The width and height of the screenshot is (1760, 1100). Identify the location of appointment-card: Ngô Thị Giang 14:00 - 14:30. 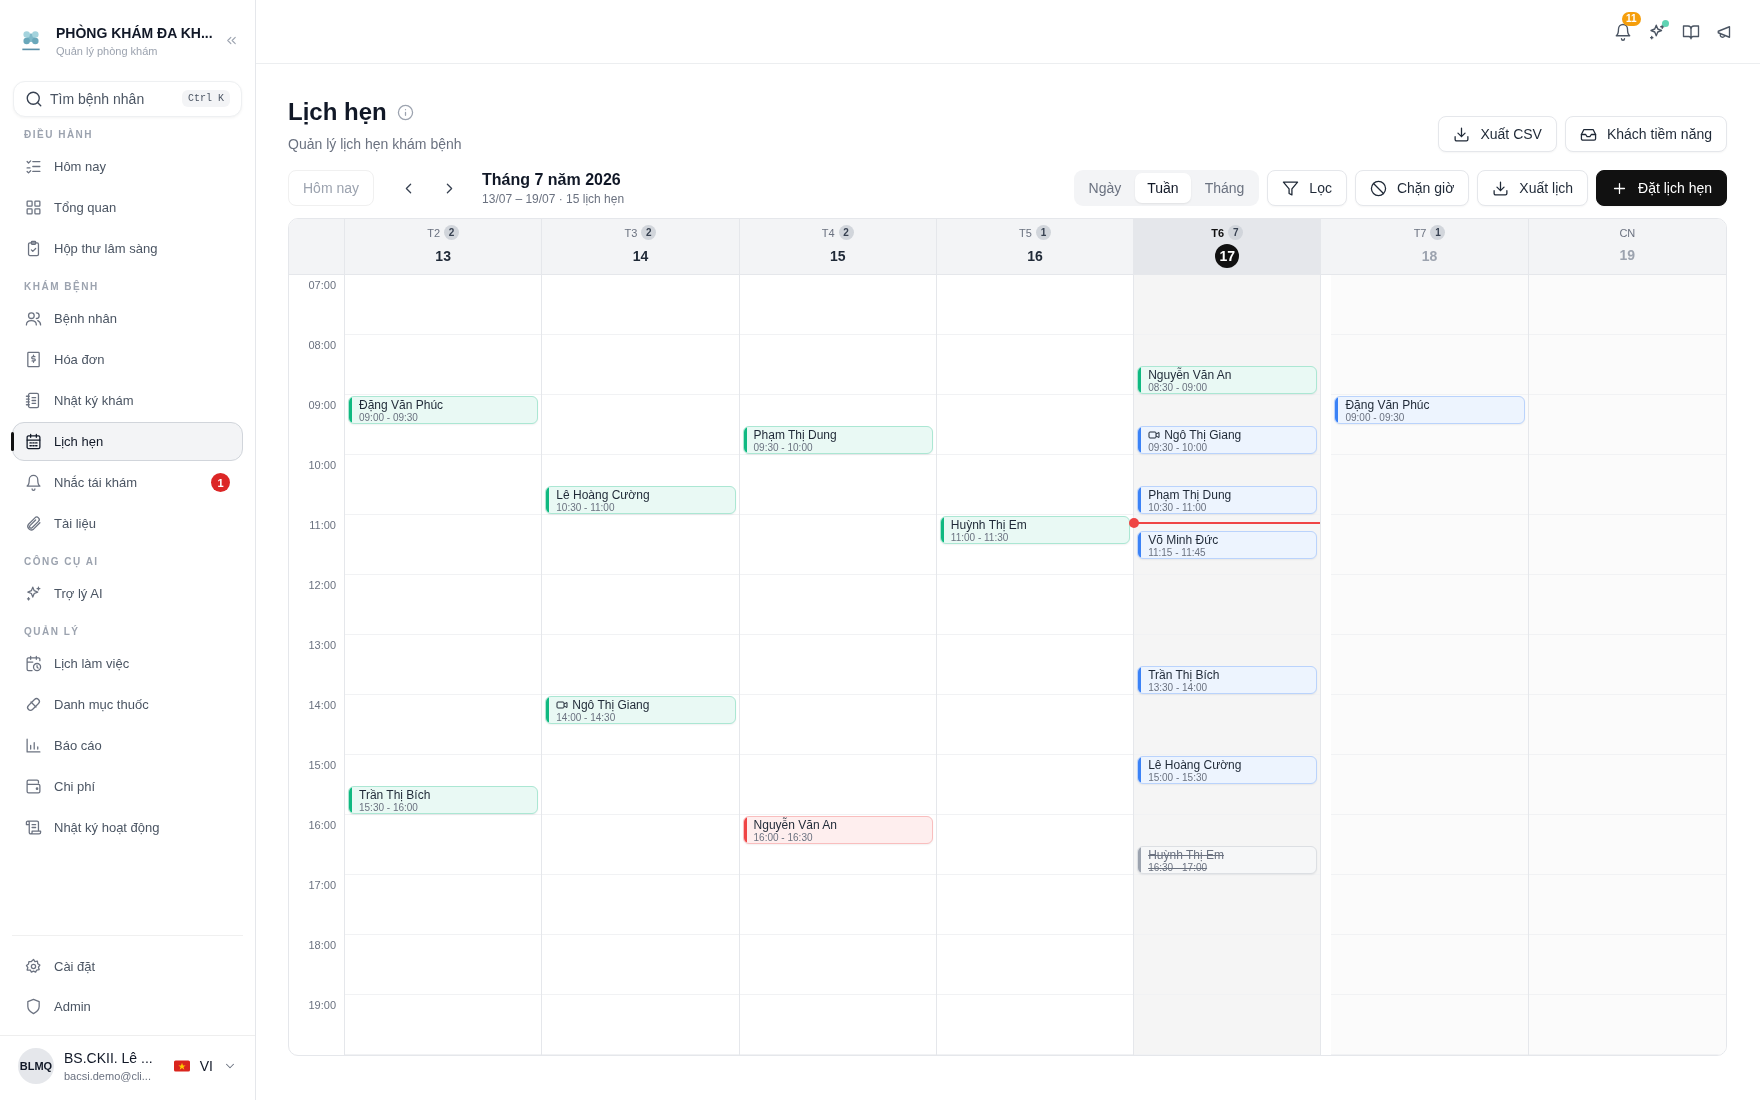
(640, 710).